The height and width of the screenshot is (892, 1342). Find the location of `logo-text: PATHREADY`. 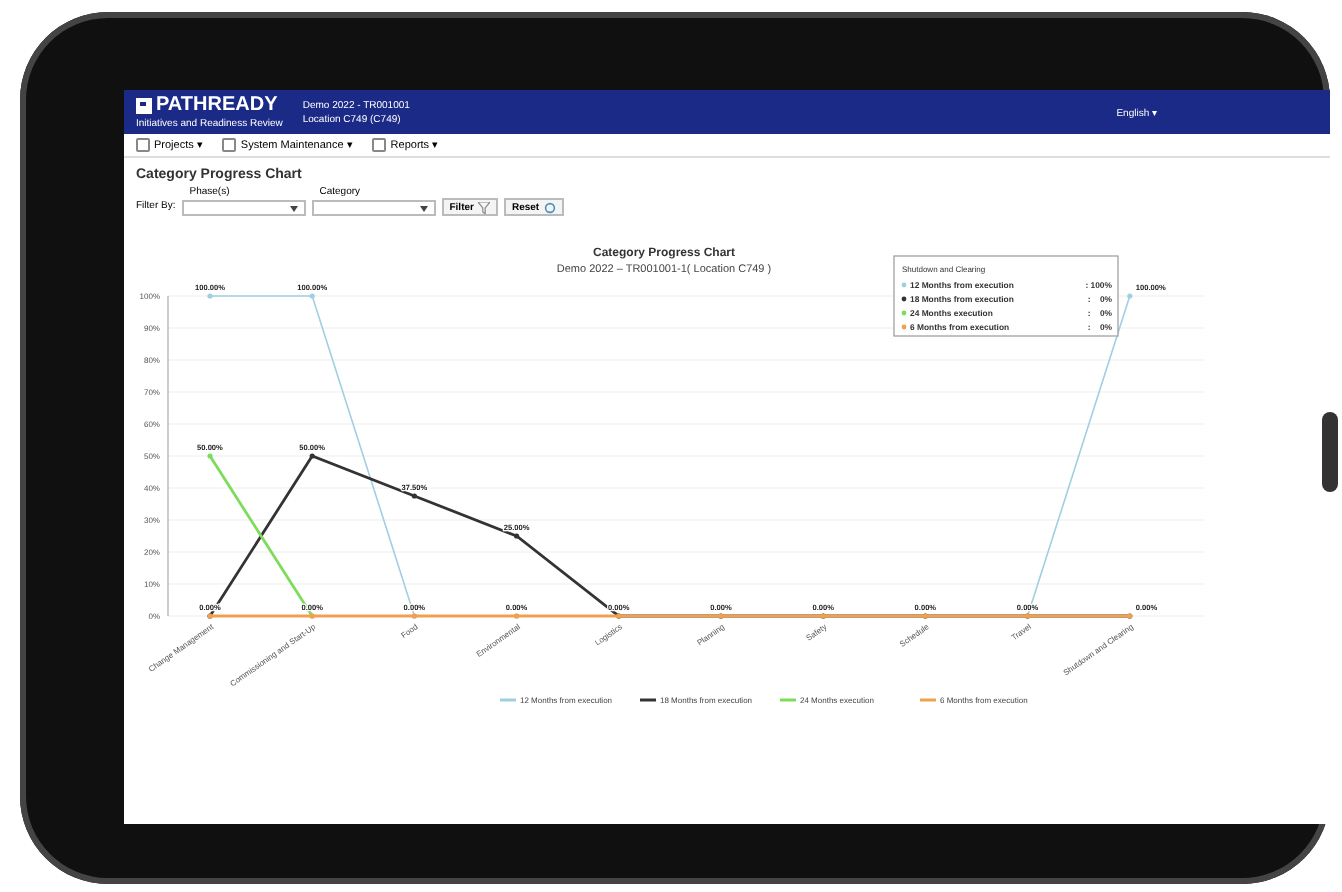

logo-text: PATHREADY is located at coordinates (217, 105).